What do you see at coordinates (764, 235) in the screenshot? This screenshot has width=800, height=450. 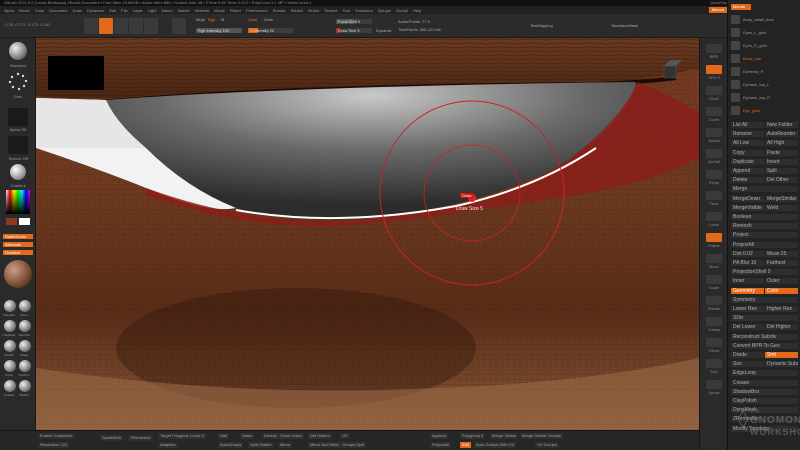 I see `project-button: Project` at bounding box center [764, 235].